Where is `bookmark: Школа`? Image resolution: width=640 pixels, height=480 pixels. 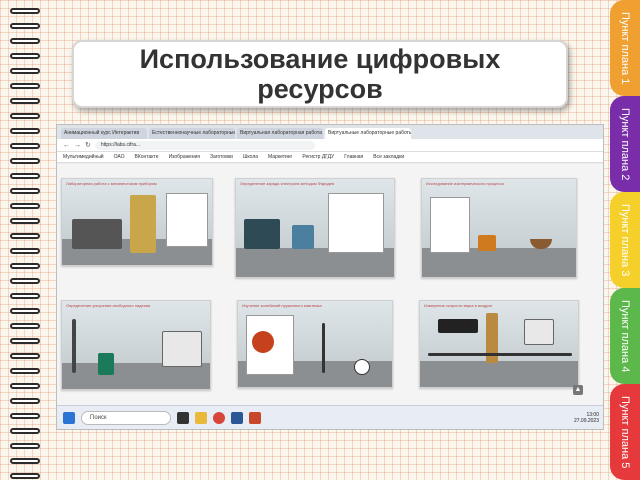 bookmark: Школа is located at coordinates (250, 157).